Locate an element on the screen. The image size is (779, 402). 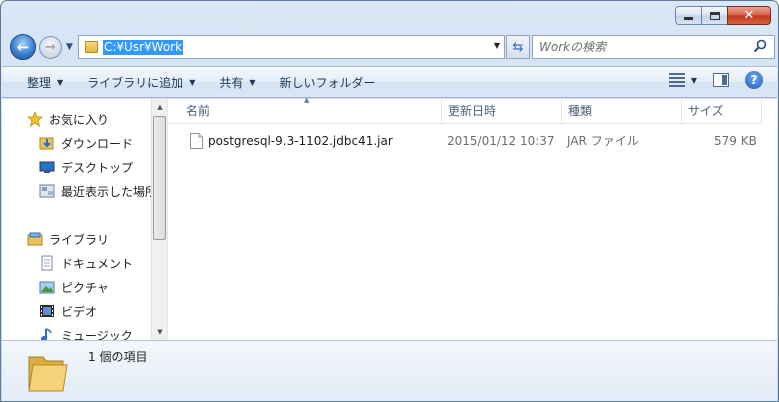
change-view-icon is located at coordinates (676, 80).